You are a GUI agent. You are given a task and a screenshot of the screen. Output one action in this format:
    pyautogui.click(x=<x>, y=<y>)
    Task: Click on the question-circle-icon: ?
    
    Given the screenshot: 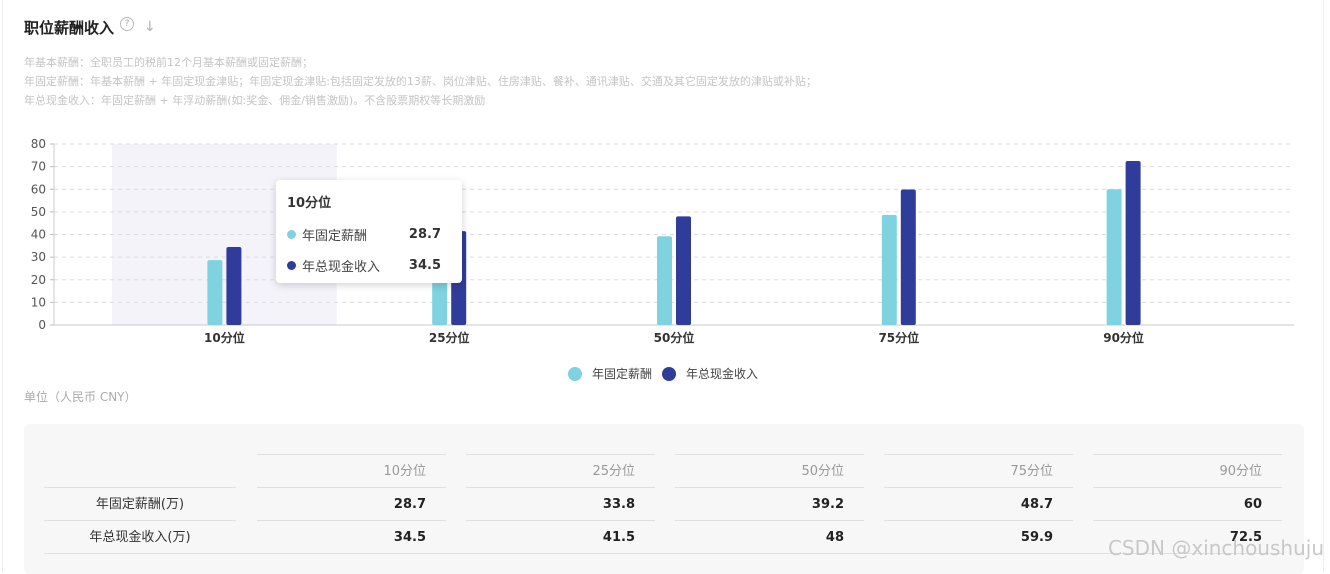 What is the action you would take?
    pyautogui.click(x=127, y=24)
    